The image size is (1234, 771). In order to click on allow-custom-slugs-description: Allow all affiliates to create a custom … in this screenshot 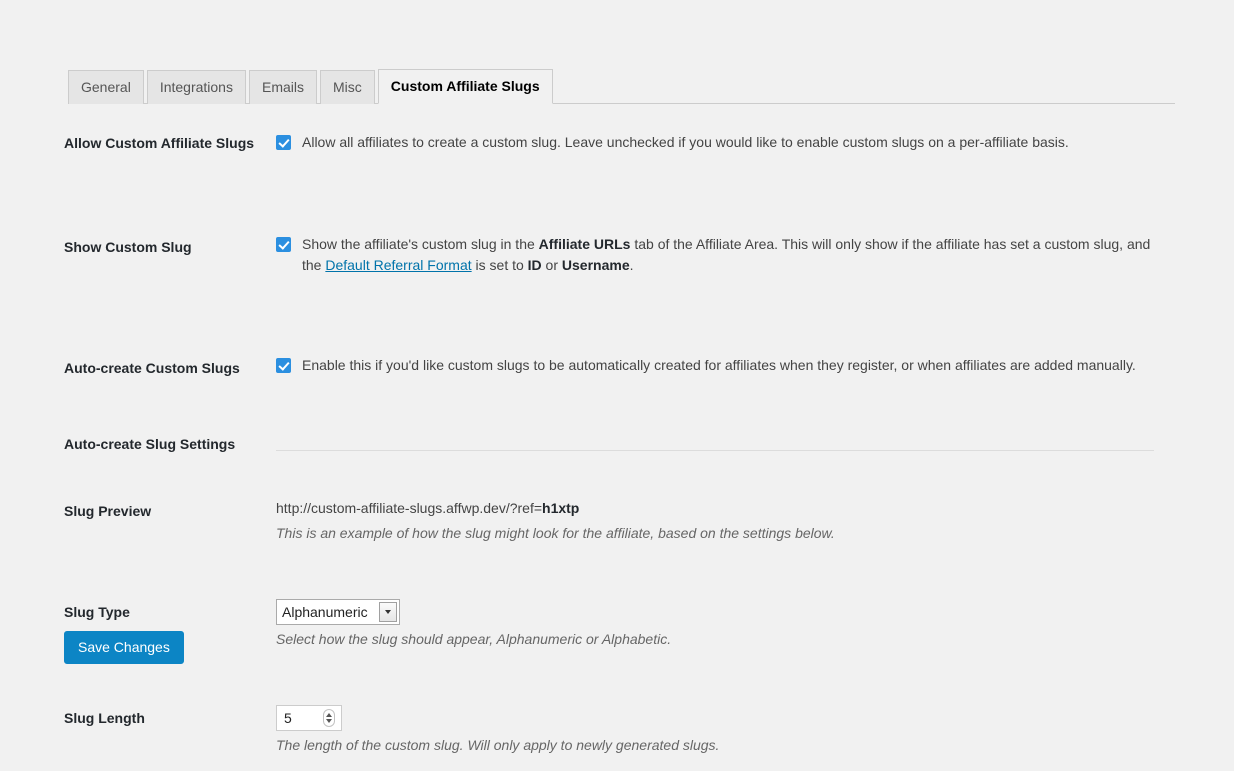, I will do `click(685, 142)`.